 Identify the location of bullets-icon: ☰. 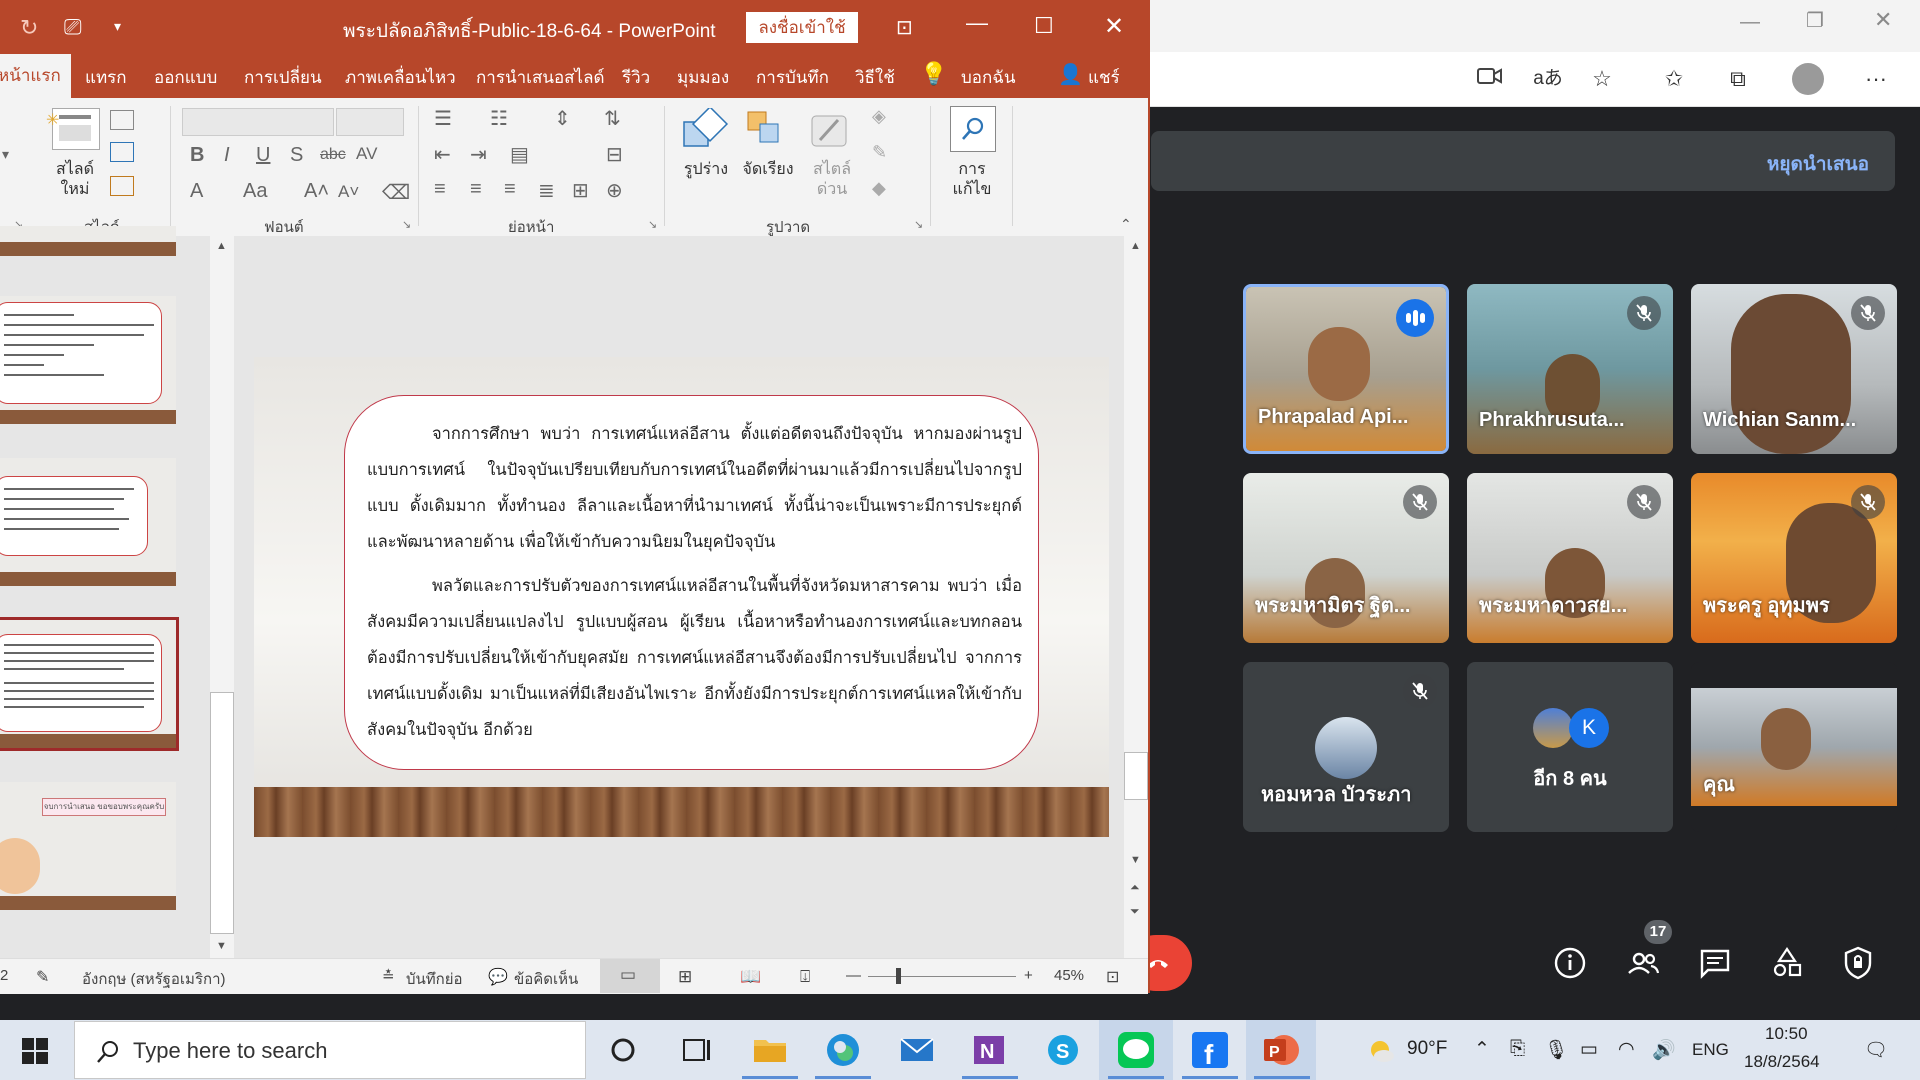
(443, 118).